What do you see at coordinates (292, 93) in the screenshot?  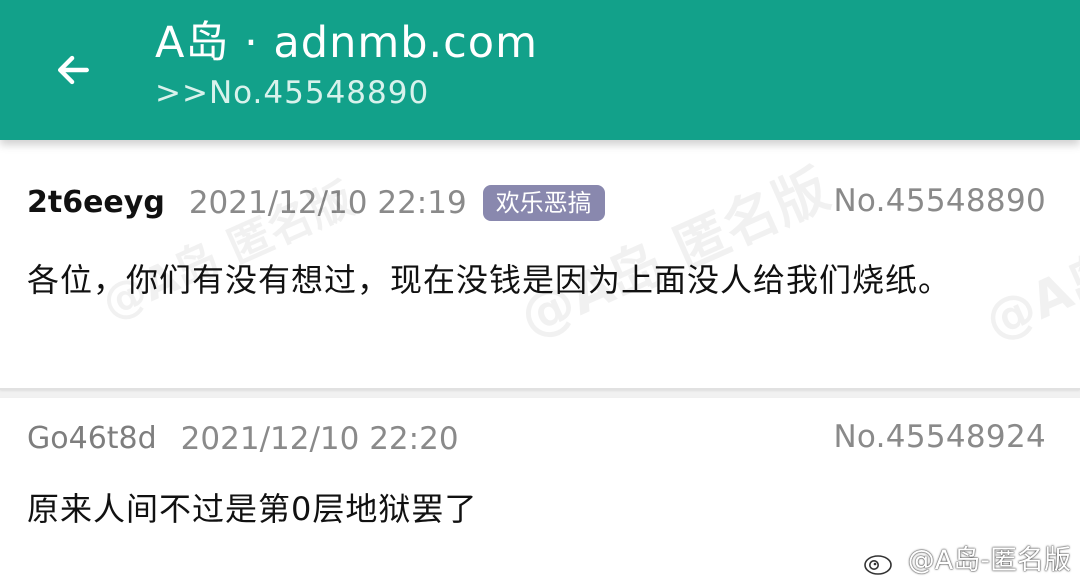 I see `thread-subtitle: >>No.45548890` at bounding box center [292, 93].